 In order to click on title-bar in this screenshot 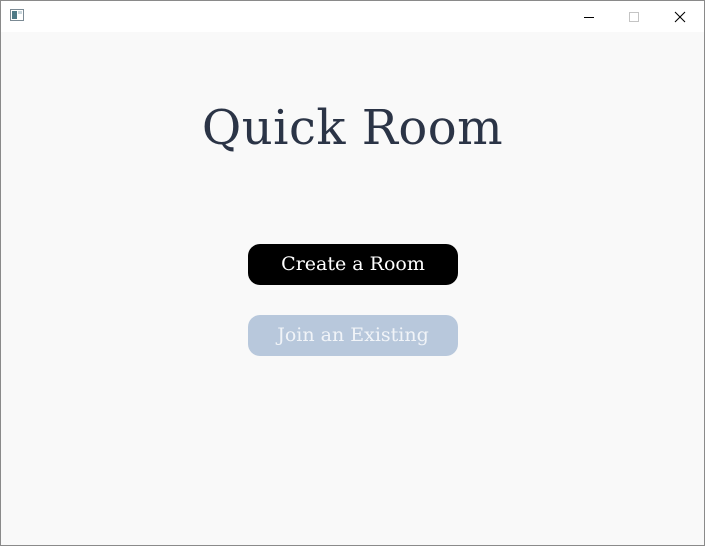, I will do `click(352, 16)`.